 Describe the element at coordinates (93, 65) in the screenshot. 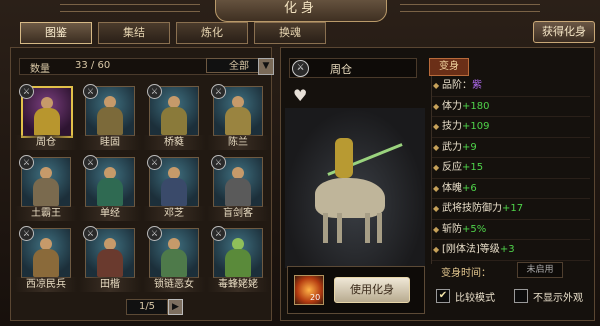

I see `count-value: 33 / 60` at that location.